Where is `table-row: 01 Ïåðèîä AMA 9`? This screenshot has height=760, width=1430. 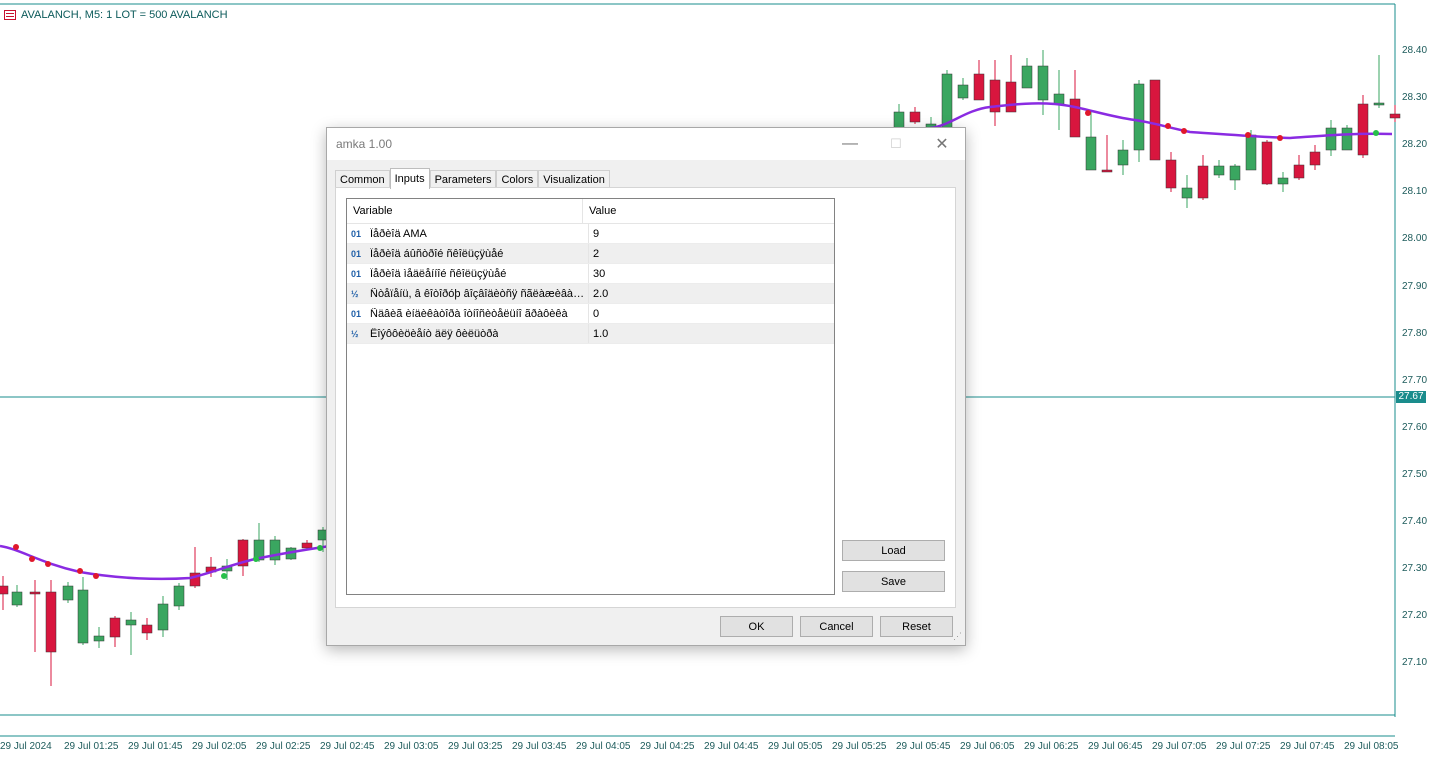 table-row: 01 Ïåðèîä AMA 9 is located at coordinates (590, 234).